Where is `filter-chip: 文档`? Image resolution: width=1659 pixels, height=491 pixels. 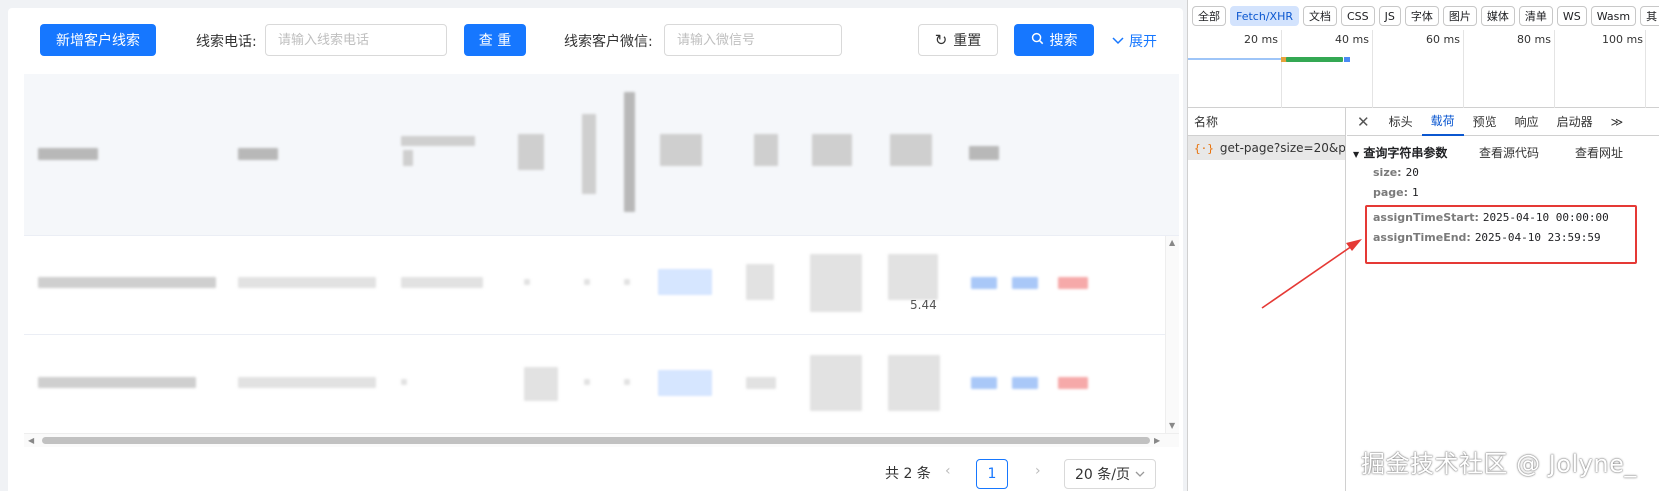 filter-chip: 文档 is located at coordinates (1319, 16).